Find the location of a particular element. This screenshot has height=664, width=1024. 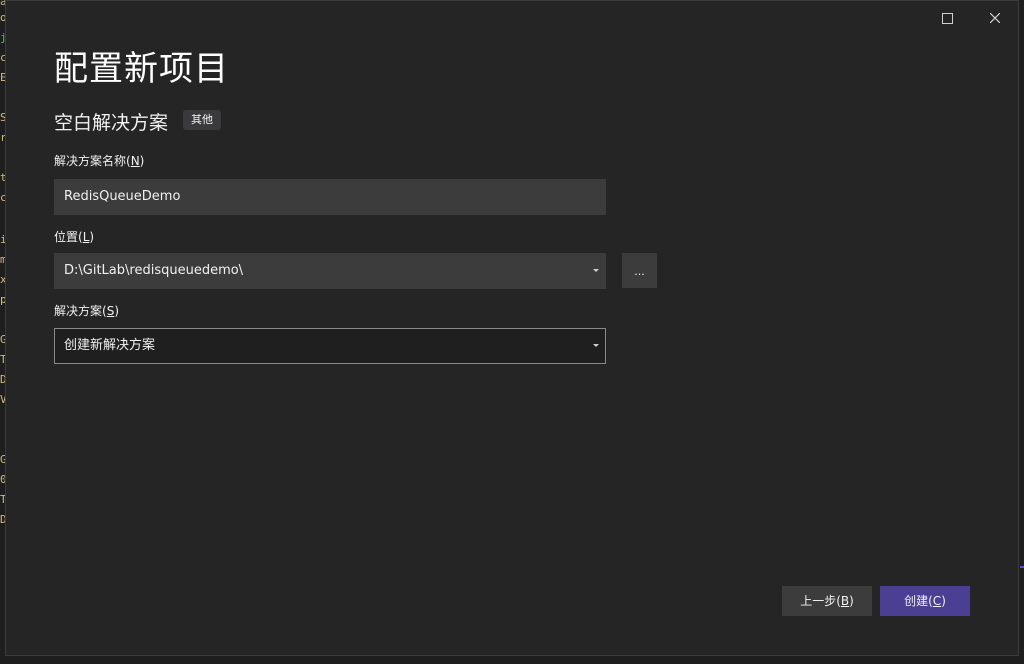

background-accent-line is located at coordinates (1022, 567).